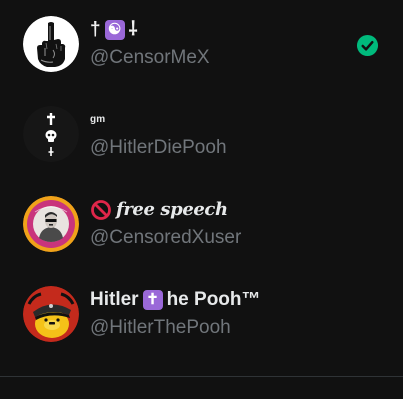 This screenshot has height=399, width=403. Describe the element at coordinates (150, 57) in the screenshot. I see `account-handle: @CensorMeX` at that location.